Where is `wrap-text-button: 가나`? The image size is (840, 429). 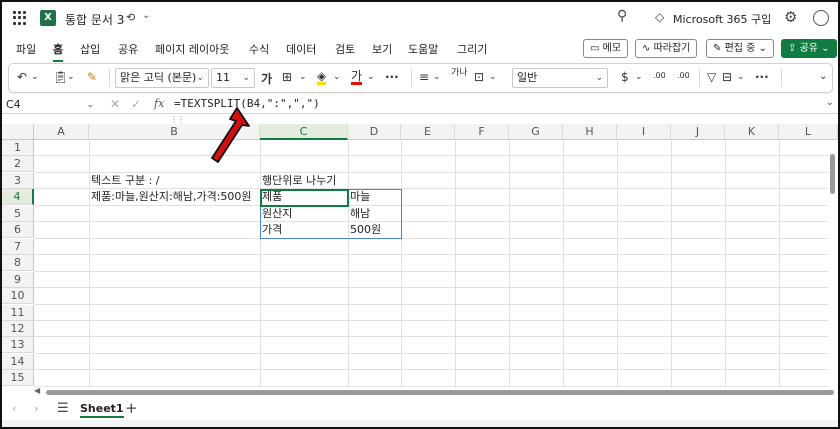 wrap-text-button: 가나 is located at coordinates (459, 73).